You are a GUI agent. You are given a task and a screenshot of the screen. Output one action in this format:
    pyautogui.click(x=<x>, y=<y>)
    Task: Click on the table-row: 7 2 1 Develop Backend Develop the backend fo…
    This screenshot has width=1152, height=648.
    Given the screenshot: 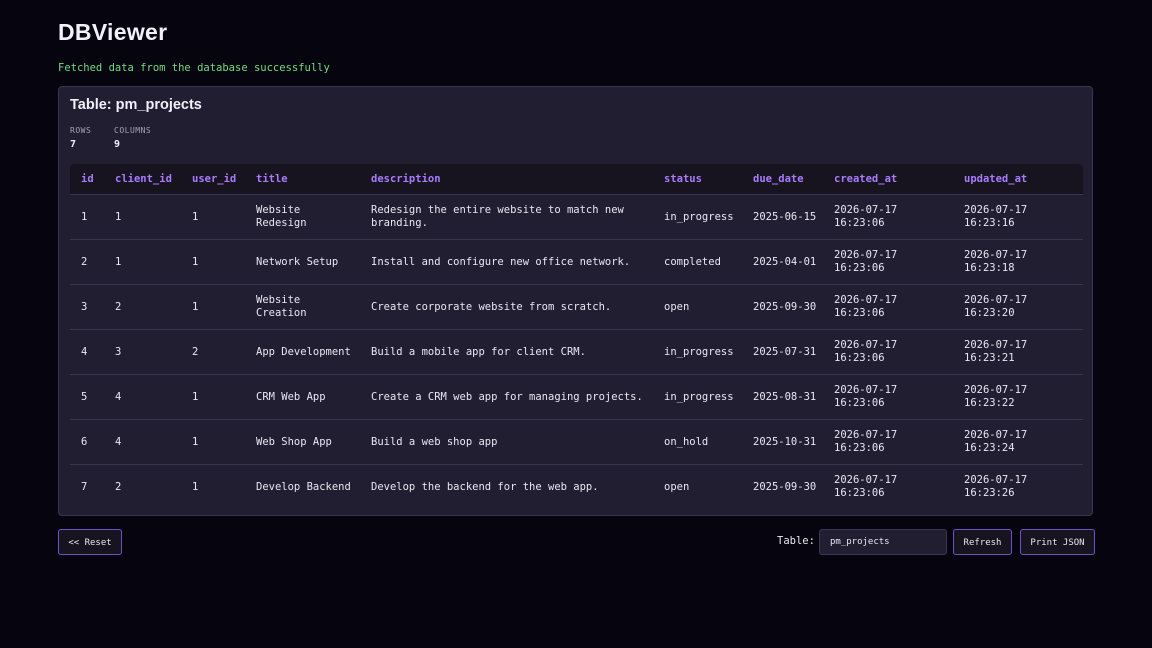 What is the action you would take?
    pyautogui.click(x=576, y=487)
    